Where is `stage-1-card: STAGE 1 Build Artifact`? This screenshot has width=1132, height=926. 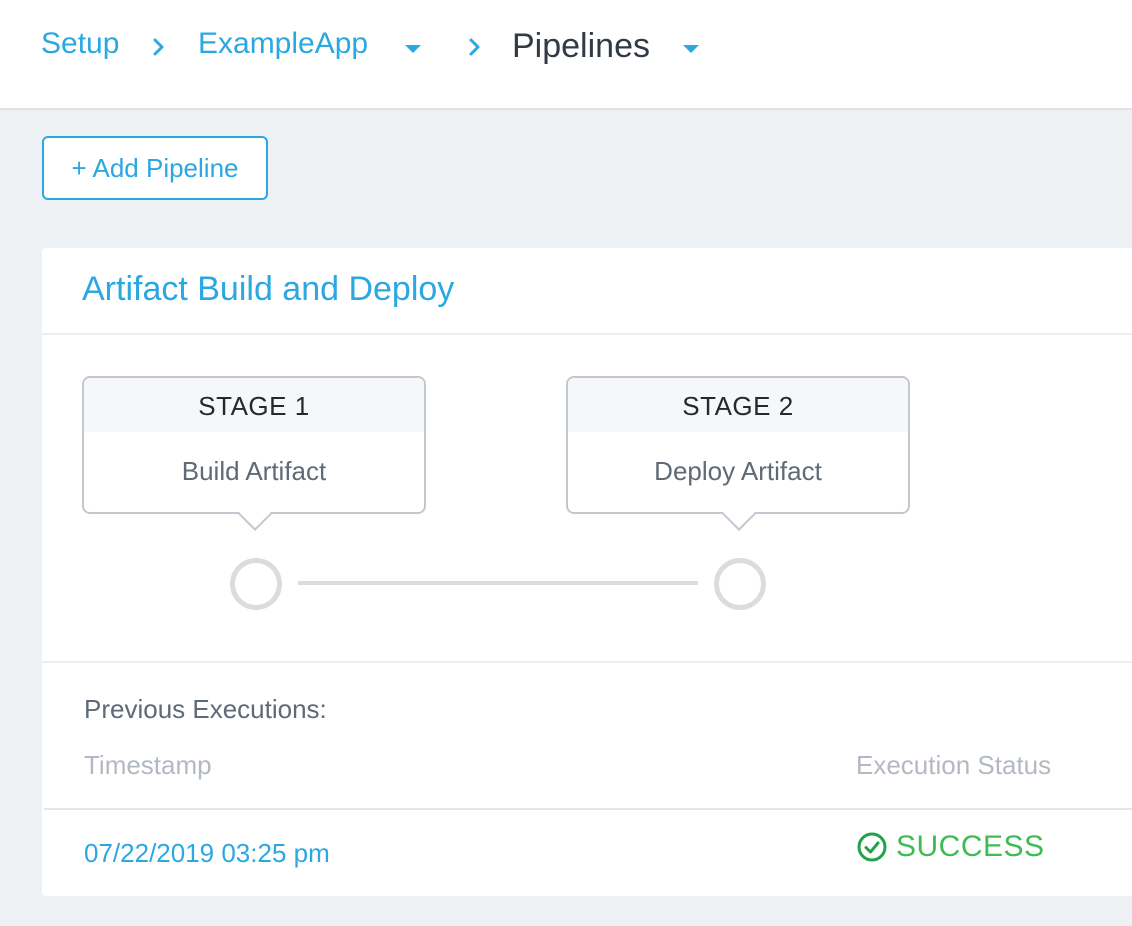 stage-1-card: STAGE 1 Build Artifact is located at coordinates (254, 453).